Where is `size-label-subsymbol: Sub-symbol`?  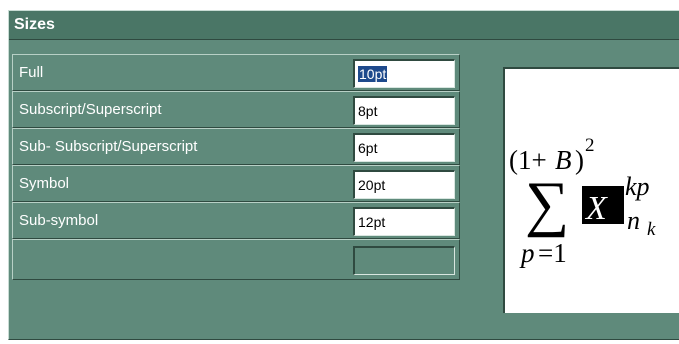 size-label-subsymbol: Sub-symbol is located at coordinates (59, 220).